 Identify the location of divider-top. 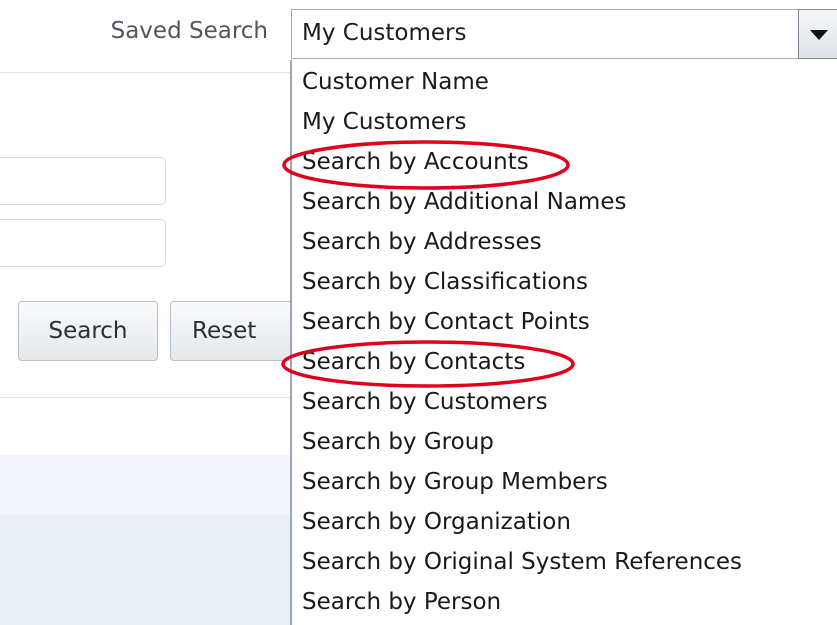
(146, 72).